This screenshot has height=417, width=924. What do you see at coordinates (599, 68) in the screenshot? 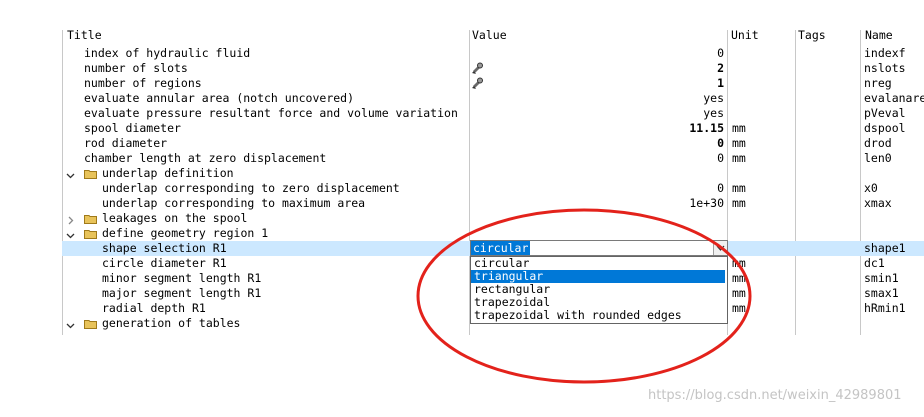
I see `param-value: 2` at bounding box center [599, 68].